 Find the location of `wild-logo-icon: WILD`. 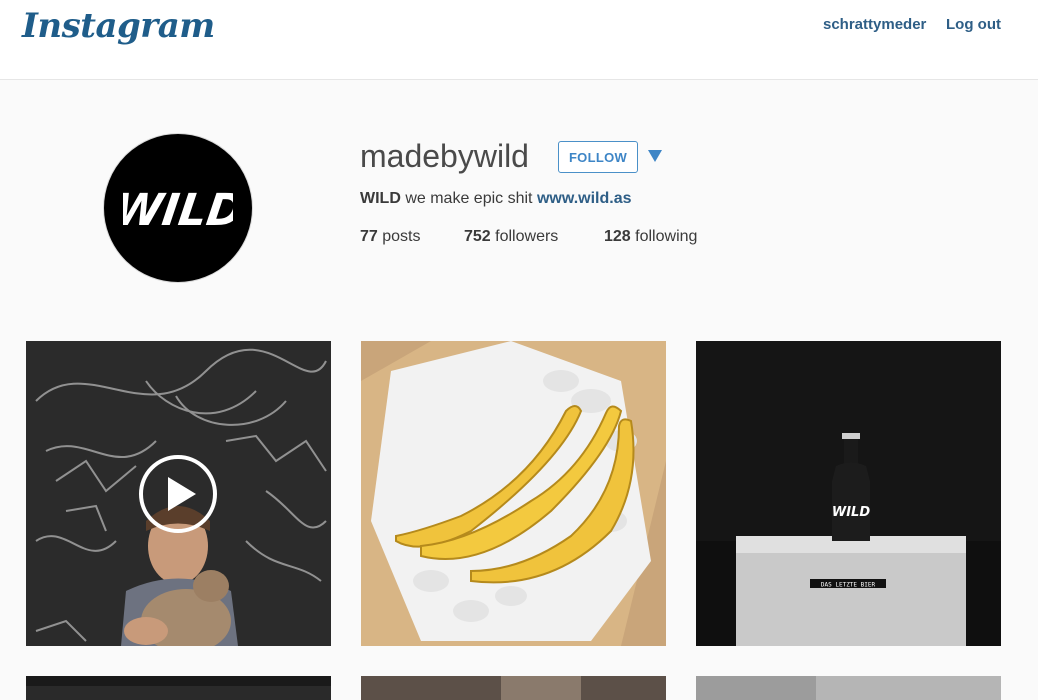

wild-logo-icon: WILD is located at coordinates (178, 210).